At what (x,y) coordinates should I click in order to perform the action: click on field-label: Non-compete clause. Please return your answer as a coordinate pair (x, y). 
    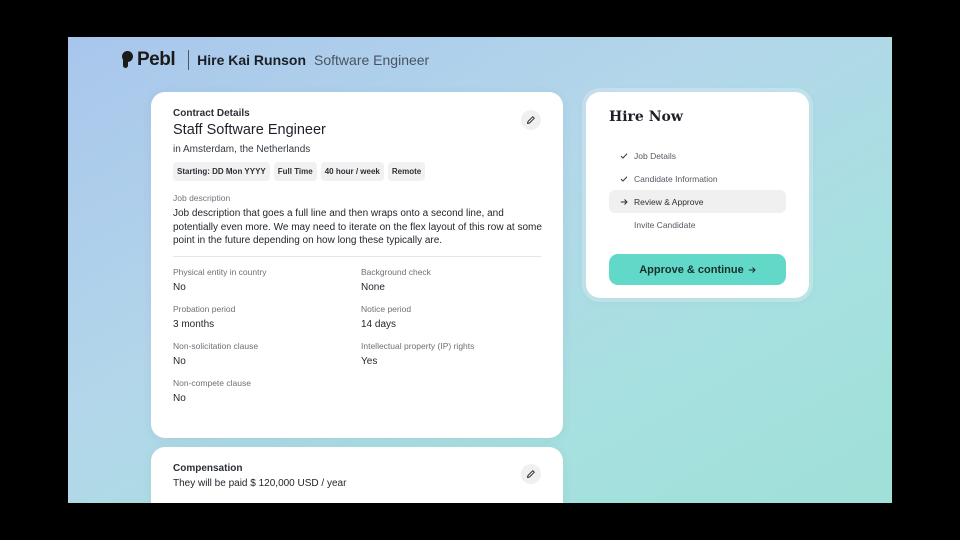
    Looking at the image, I should click on (212, 382).